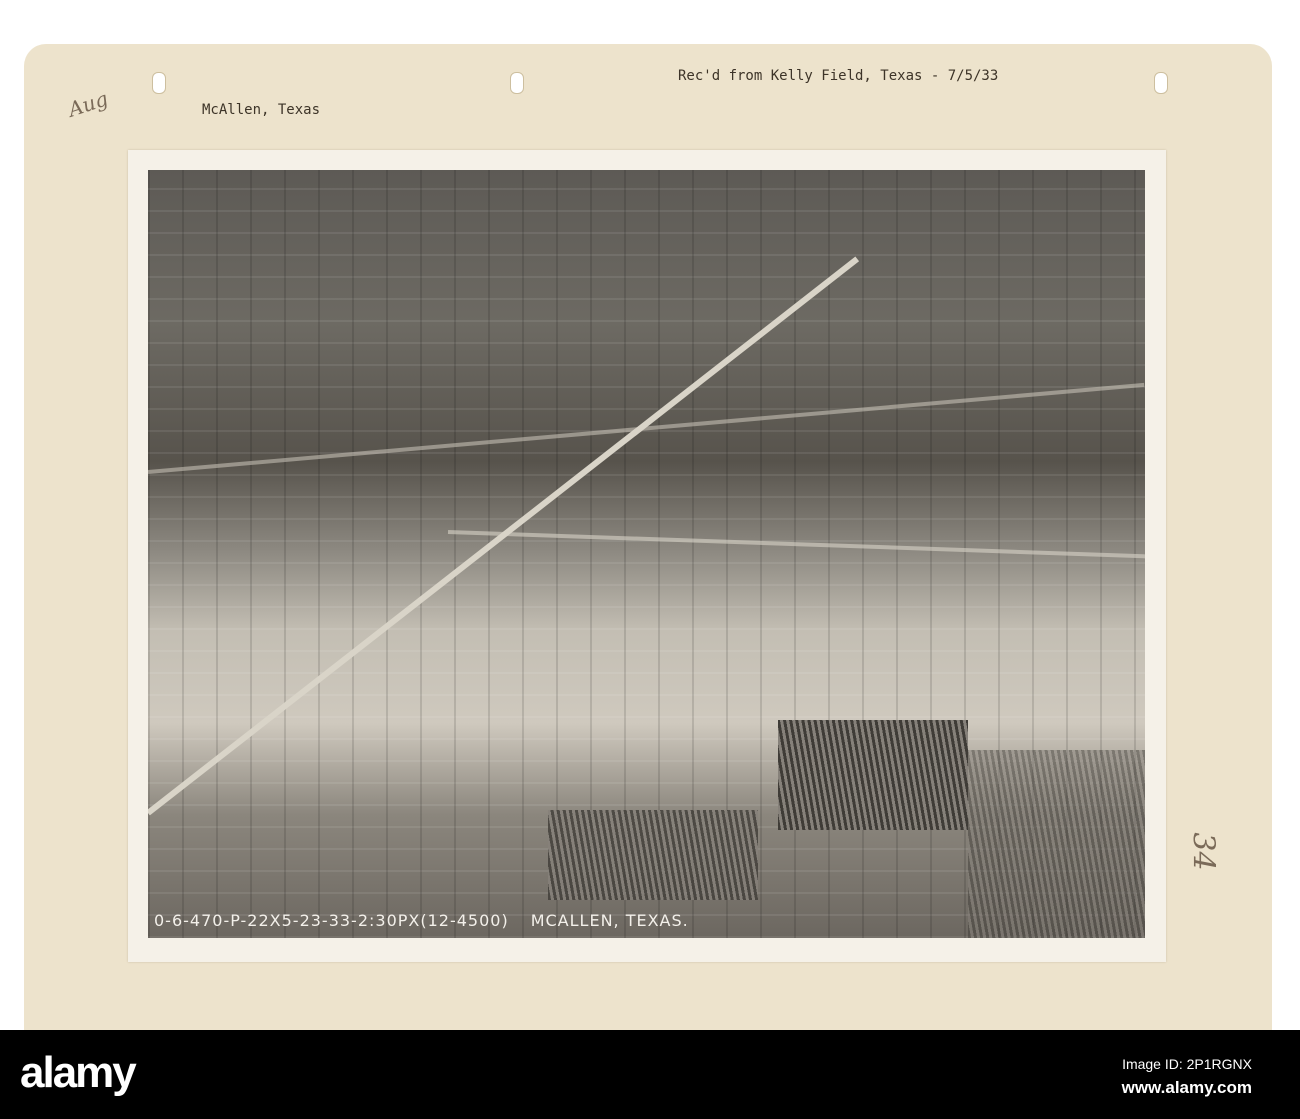 Image resolution: width=1300 pixels, height=1119 pixels. What do you see at coordinates (1187, 1088) in the screenshot?
I see `site-url: www.alamy.com` at bounding box center [1187, 1088].